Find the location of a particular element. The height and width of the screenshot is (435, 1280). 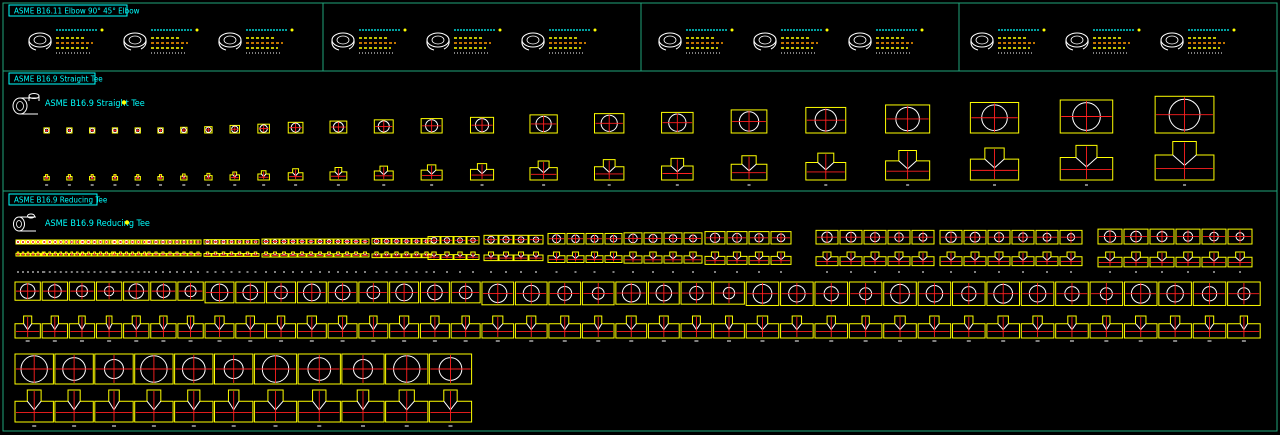

reducing-tee-label: ASME B16.9 Reducing Tee is located at coordinates (97, 224).